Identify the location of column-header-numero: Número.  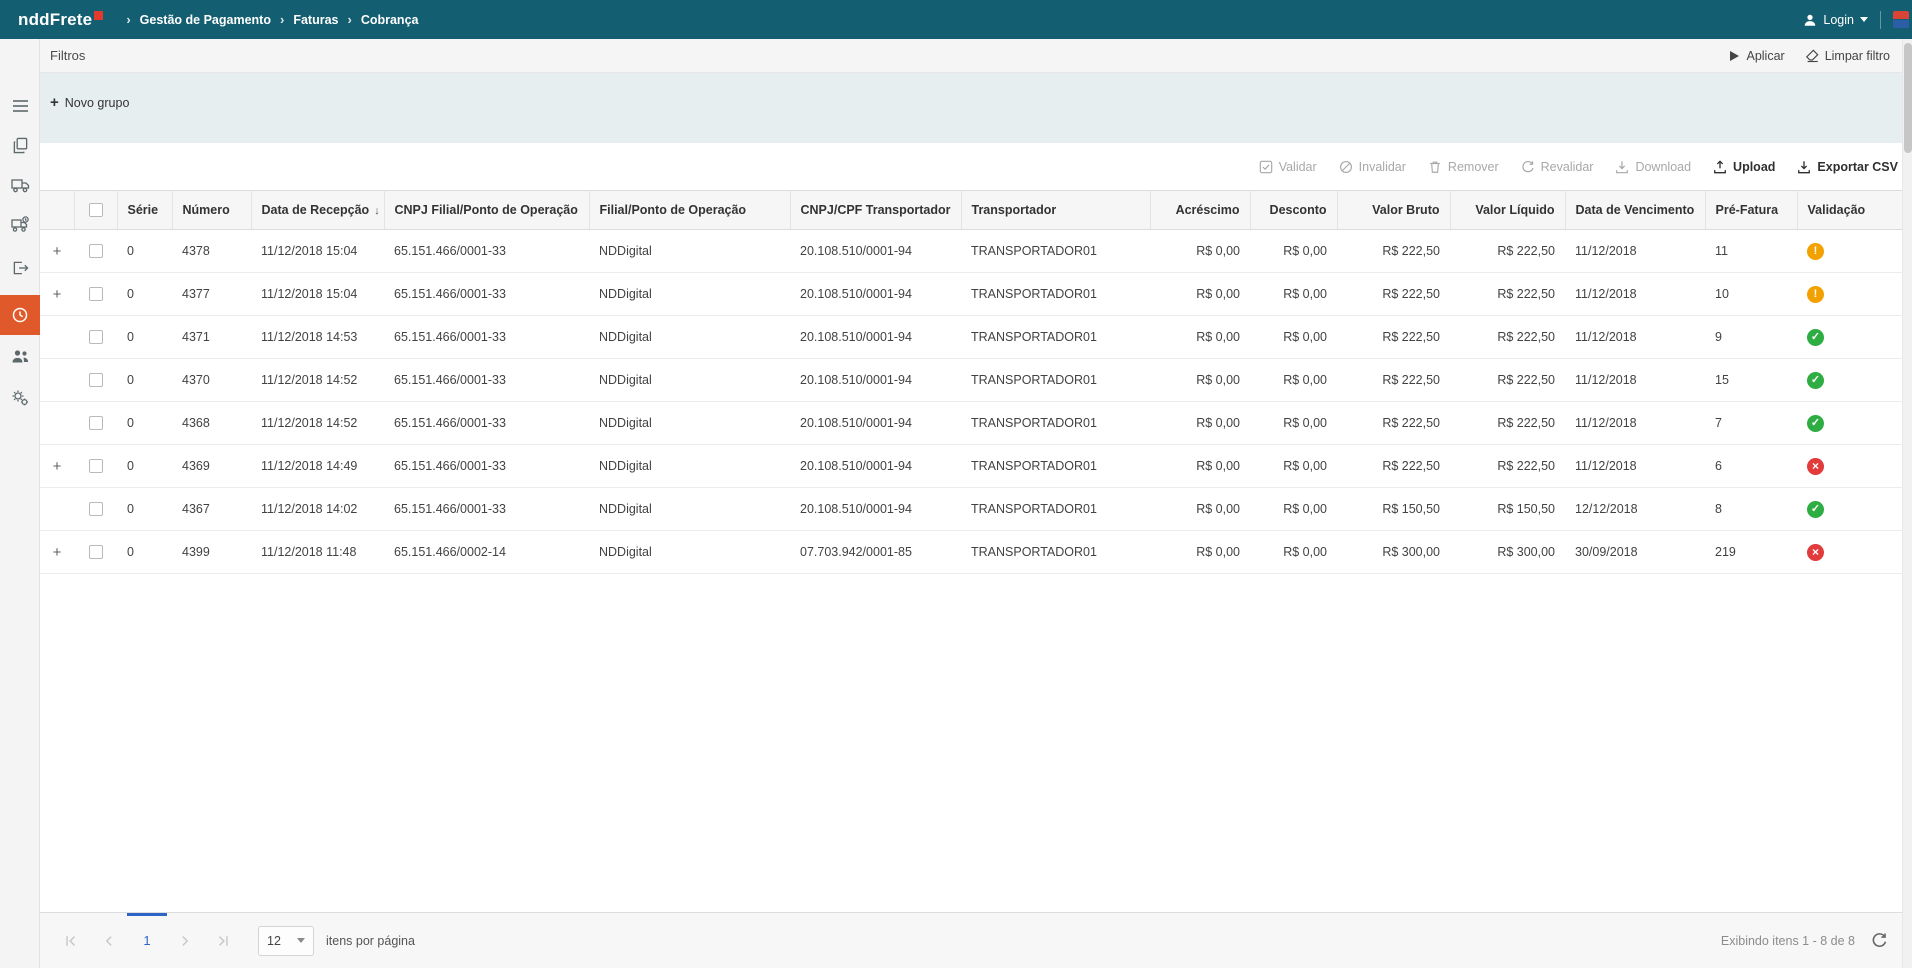
(212, 210).